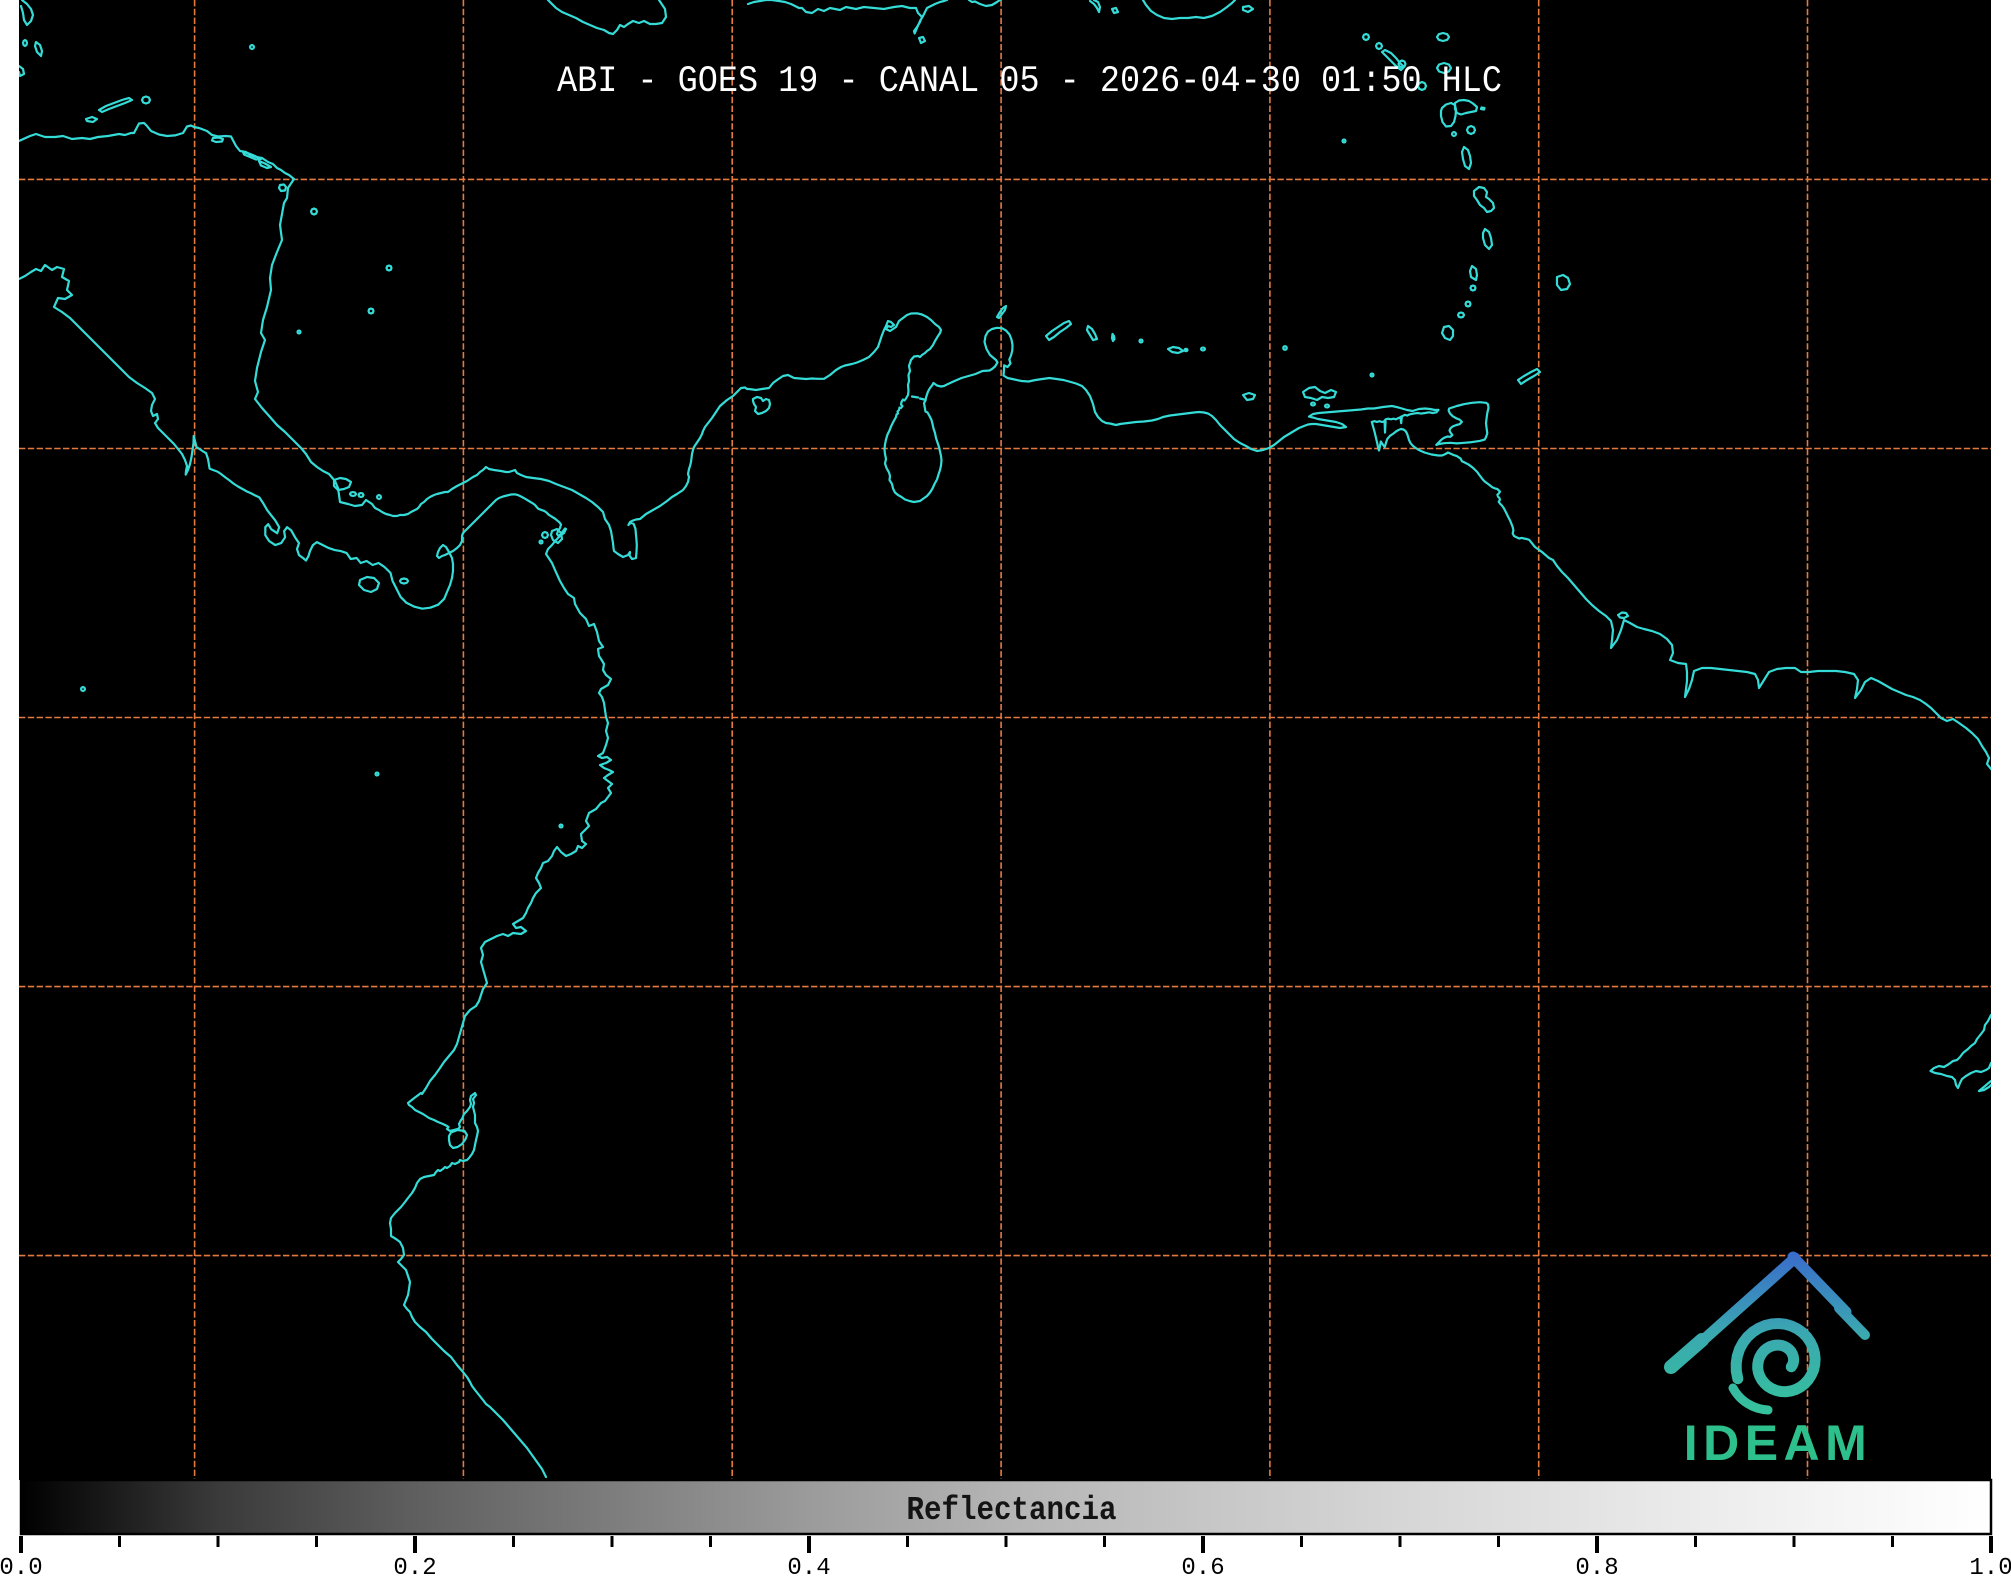 The image size is (2011, 1577). Describe the element at coordinates (1990, 1566) in the screenshot. I see `svg-text: 1.0` at that location.